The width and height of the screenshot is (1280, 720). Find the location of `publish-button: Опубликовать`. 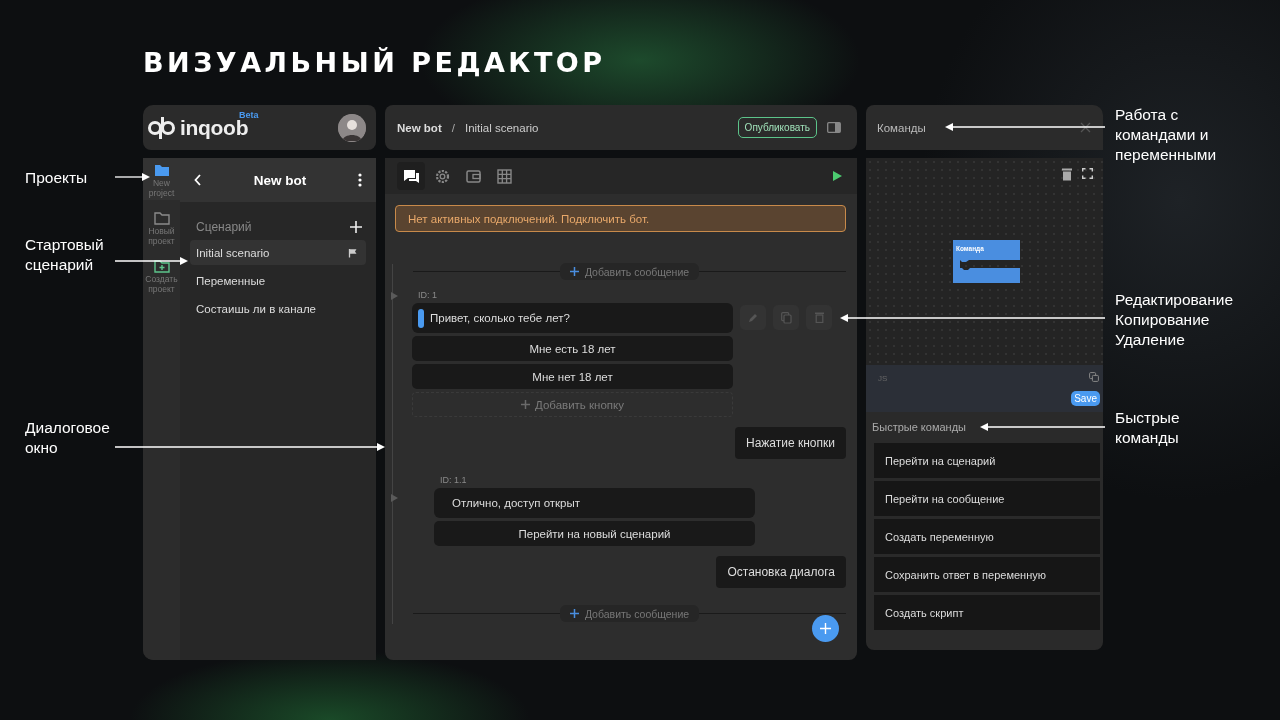

publish-button: Опубликовать is located at coordinates (777, 127).